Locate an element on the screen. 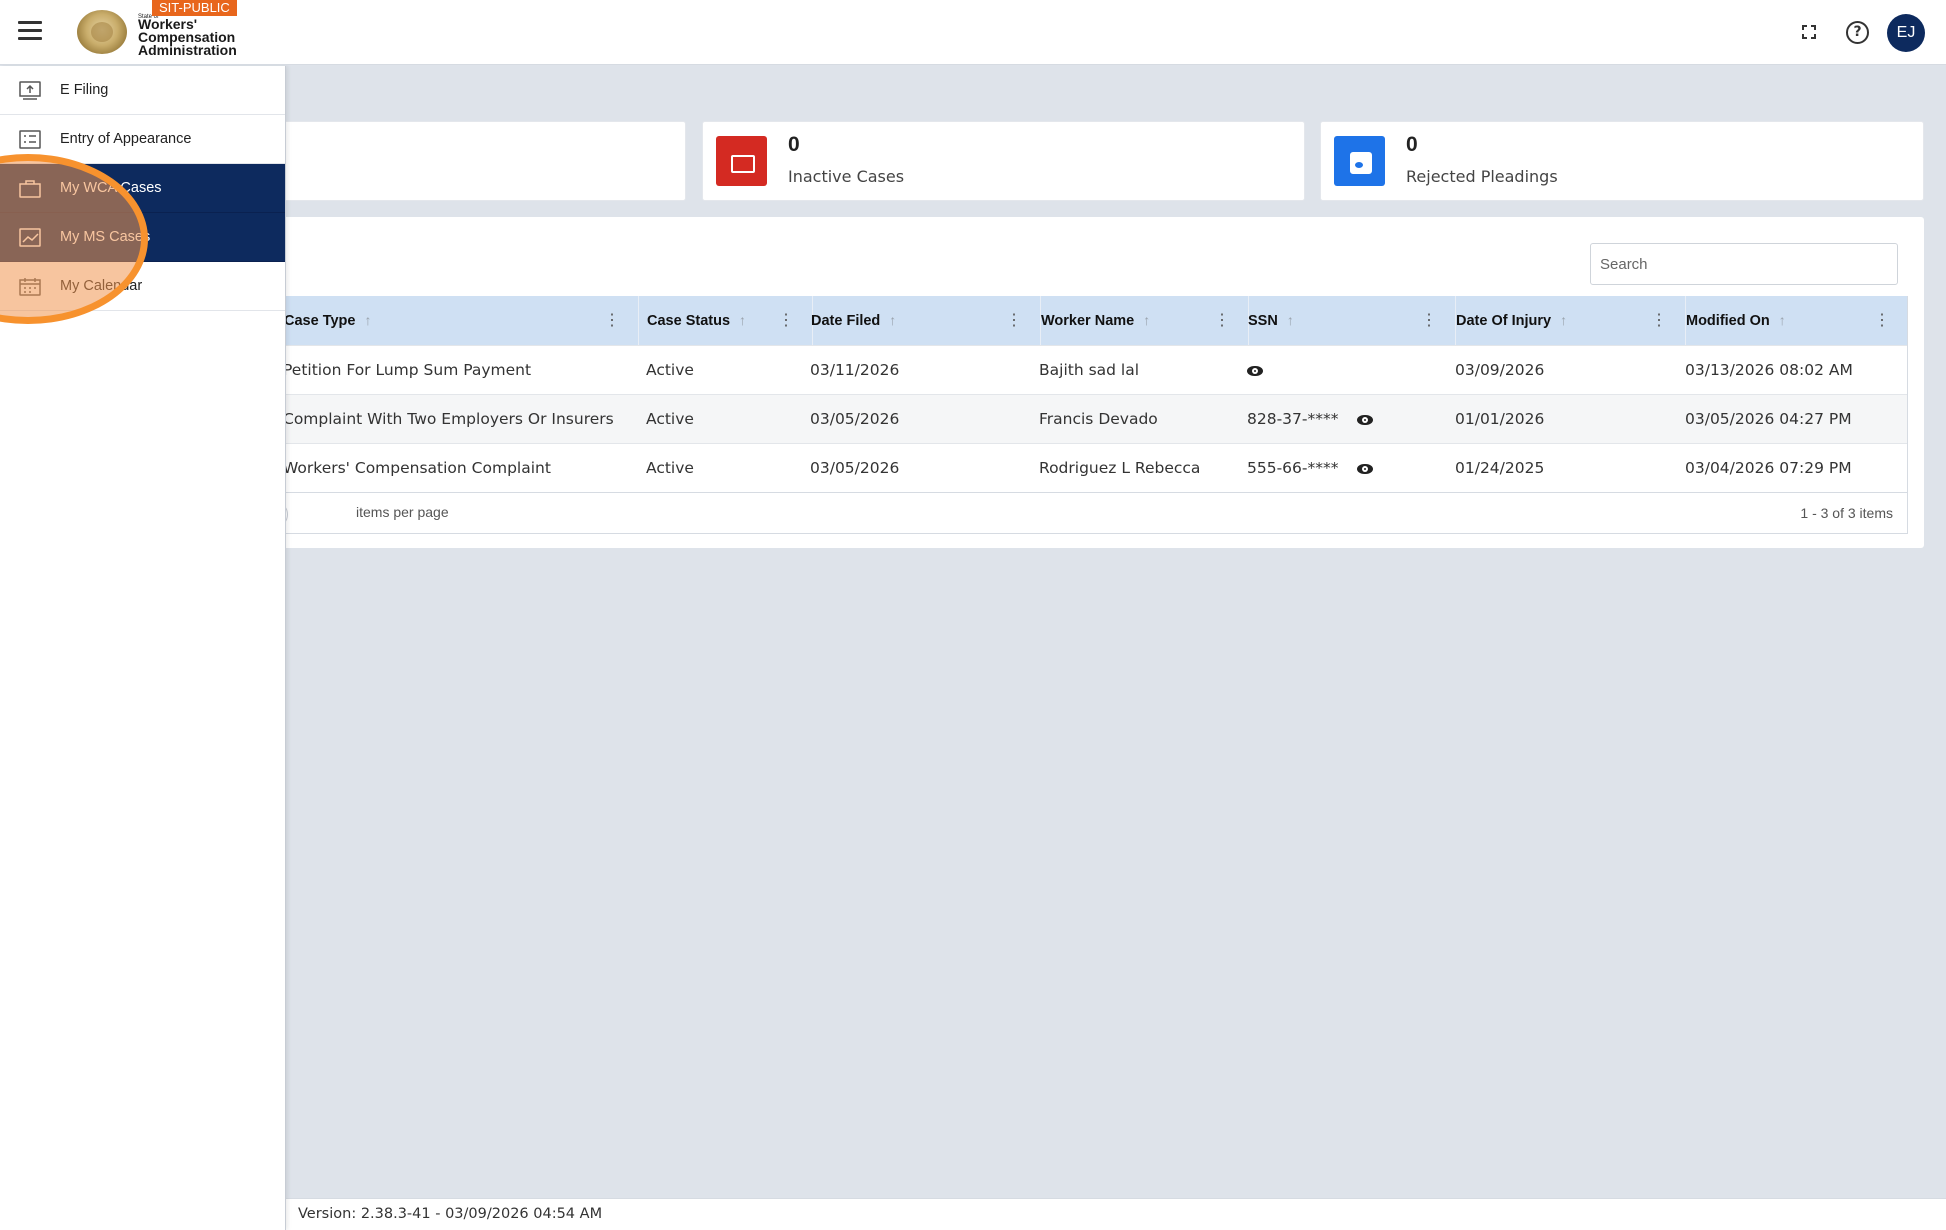 The image size is (1946, 1230). summary-card-rejected-pleadings: 0 Rejected Pleadings is located at coordinates (1622, 161).